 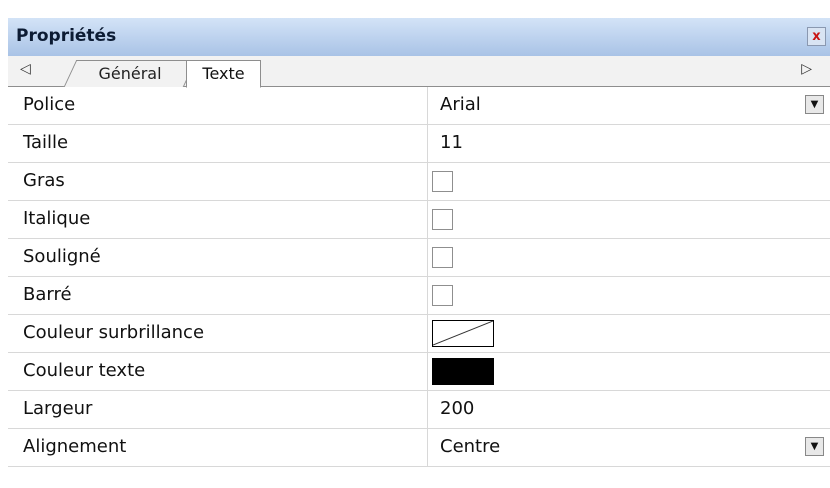 I want to click on property-name: Barré, so click(x=225, y=295).